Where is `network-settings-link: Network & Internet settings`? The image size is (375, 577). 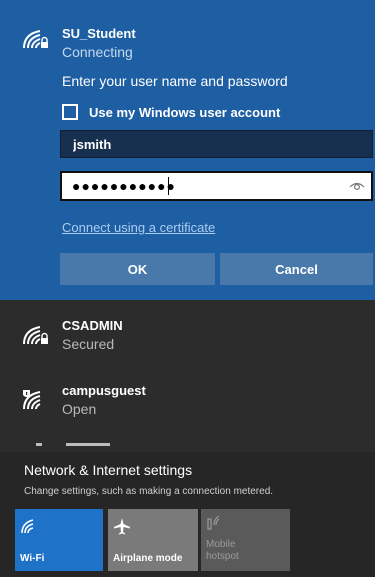 network-settings-link: Network & Internet settings is located at coordinates (108, 470).